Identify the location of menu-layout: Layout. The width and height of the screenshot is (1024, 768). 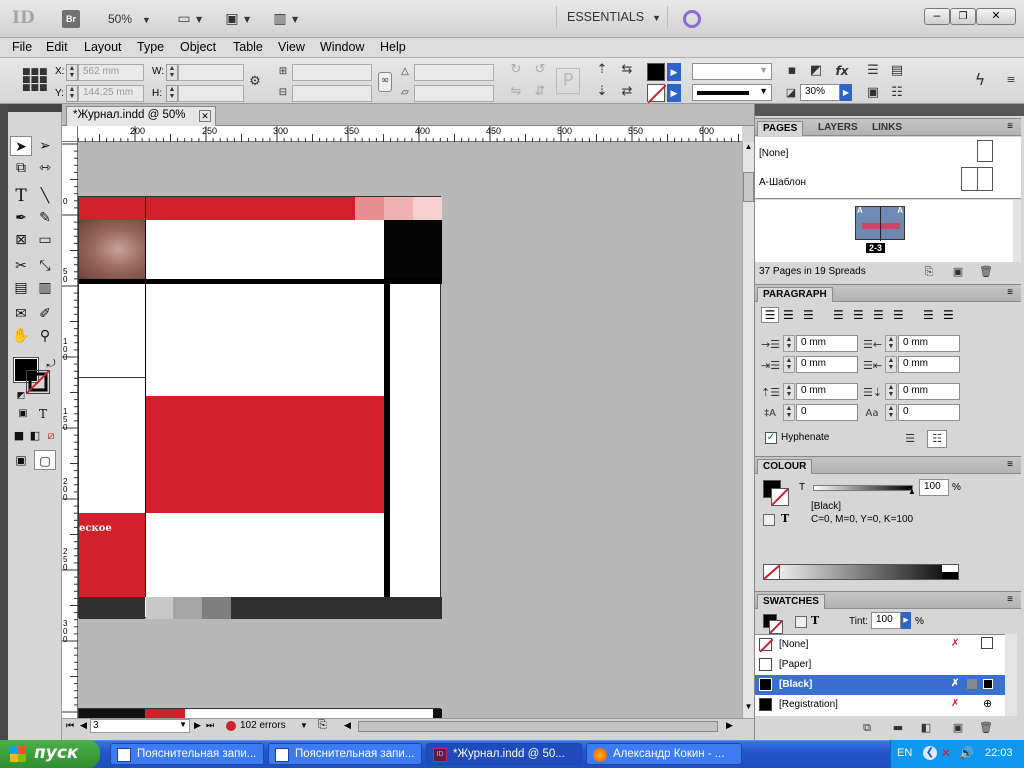
(103, 47).